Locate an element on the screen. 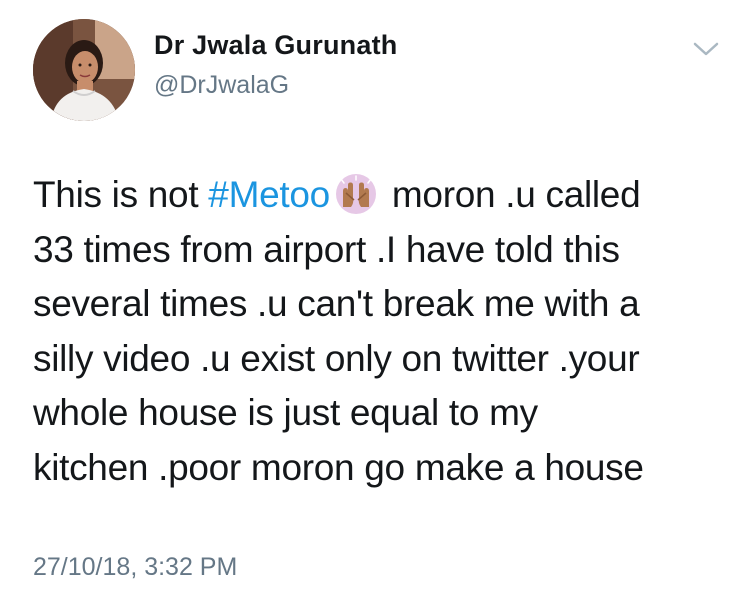 This screenshot has height=605, width=750. tweet-line-1: This is not #Metoo moron .u called is located at coordinates (378, 195).